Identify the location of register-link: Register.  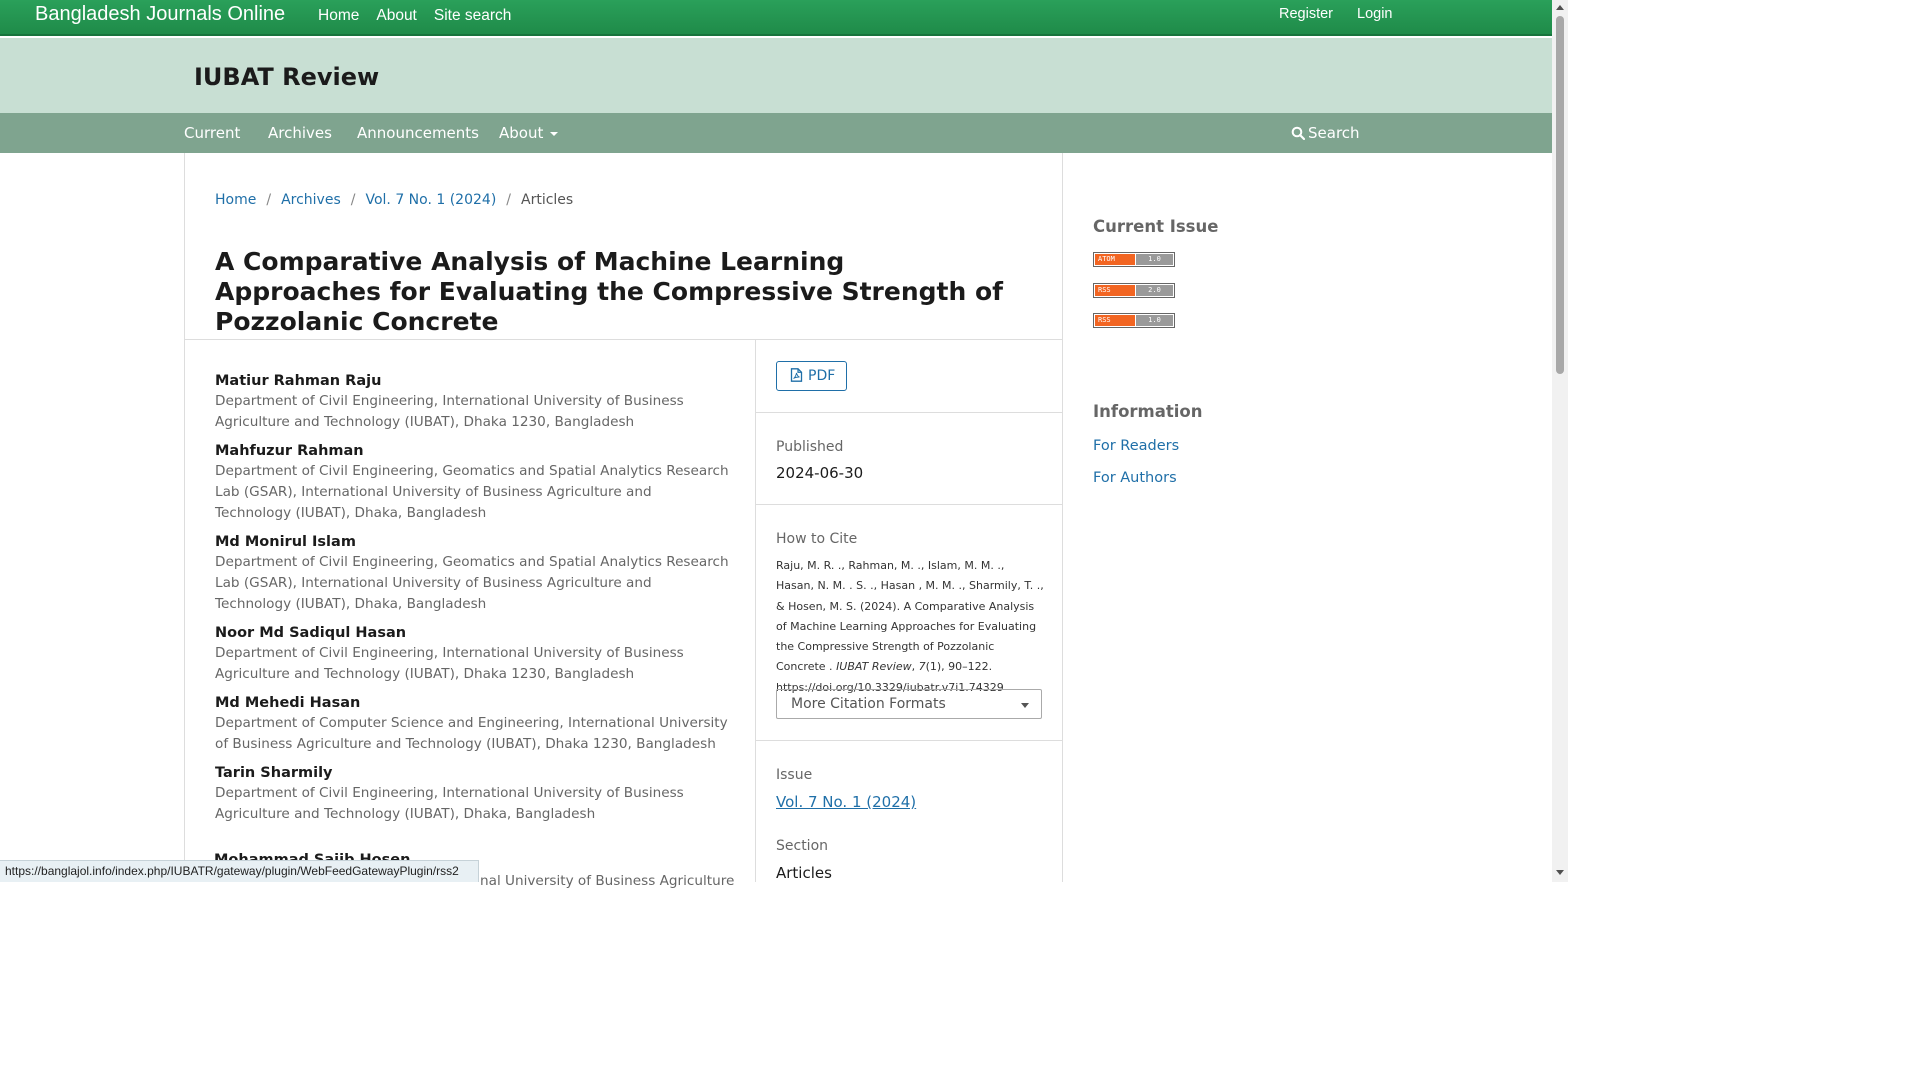
(1306, 14).